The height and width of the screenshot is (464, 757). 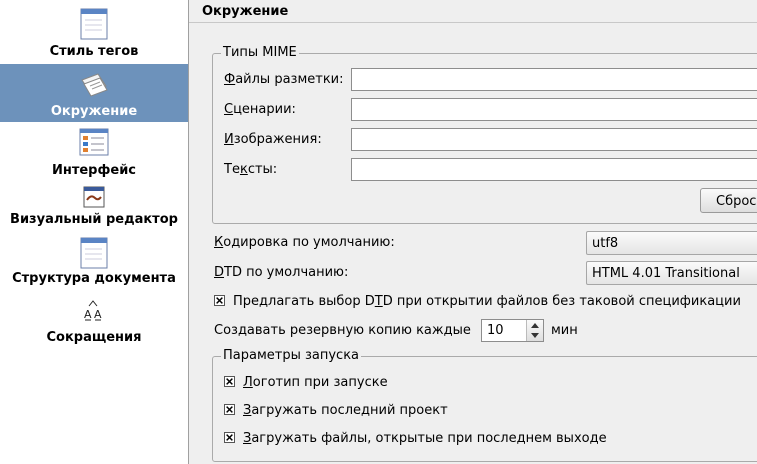 What do you see at coordinates (535, 336) in the screenshot?
I see `spin-down-icon` at bounding box center [535, 336].